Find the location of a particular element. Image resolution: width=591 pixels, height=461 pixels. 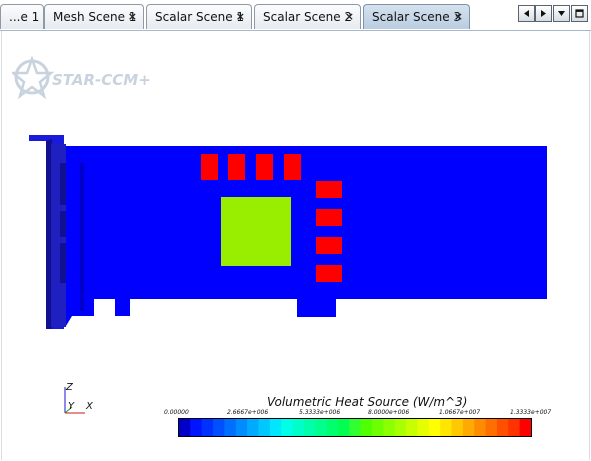

axis-x-label: X is located at coordinates (89, 406).